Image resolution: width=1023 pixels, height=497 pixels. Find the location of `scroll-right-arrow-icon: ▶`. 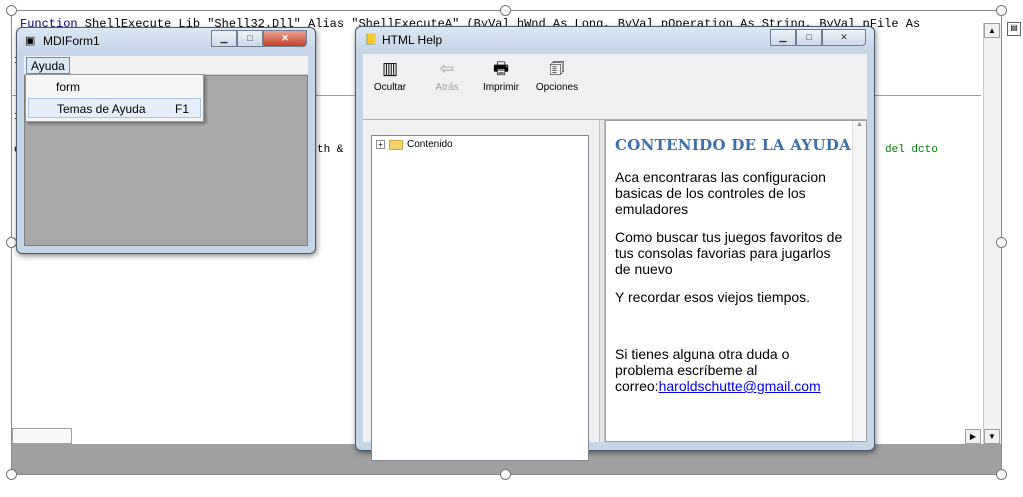

scroll-right-arrow-icon: ▶ is located at coordinates (973, 436).